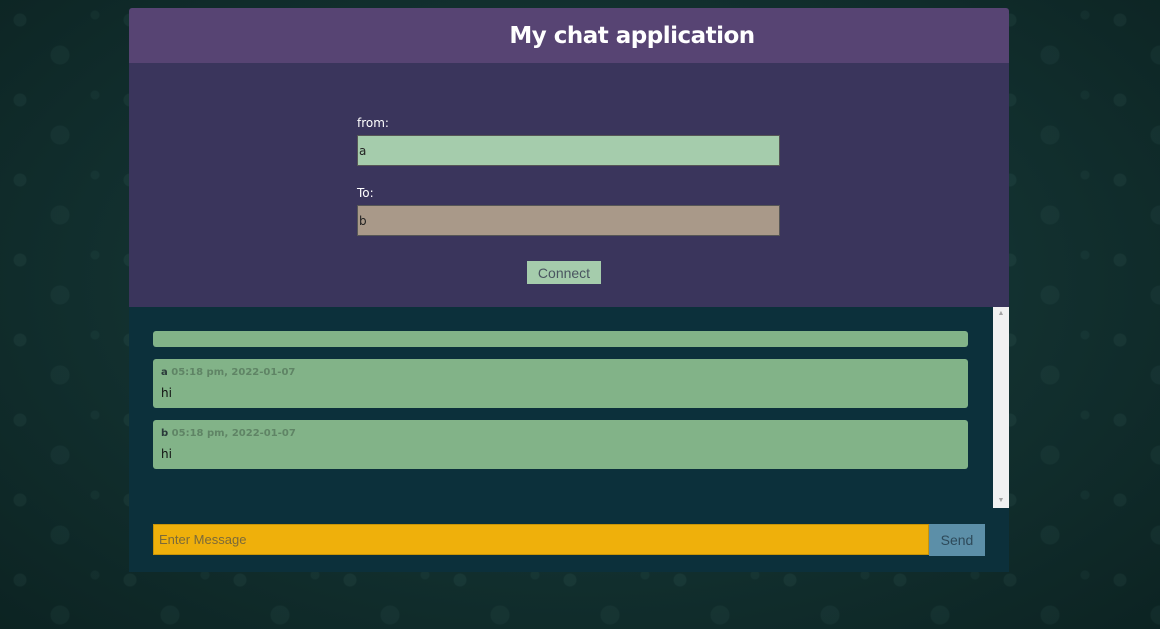  What do you see at coordinates (373, 123) in the screenshot?
I see `from-label: from:` at bounding box center [373, 123].